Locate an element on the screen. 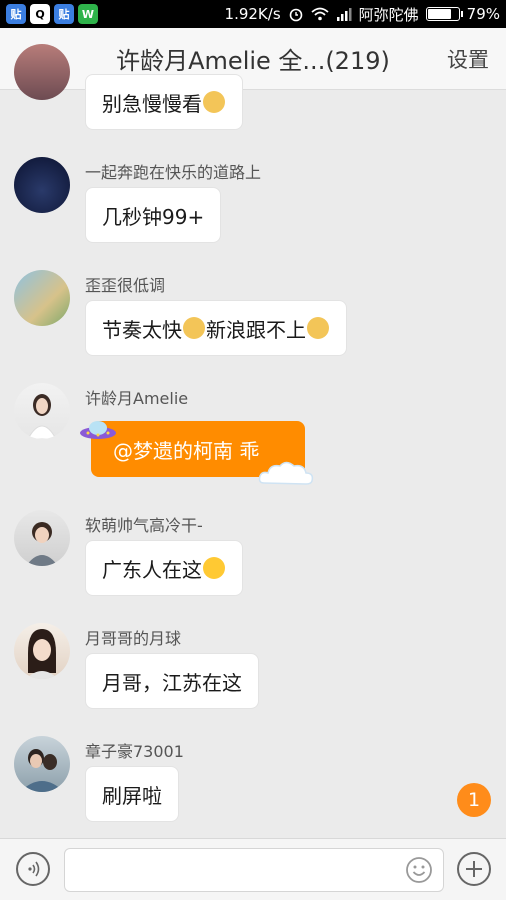  page-title: 许龄月Amelie 全...(219) is located at coordinates (253, 61).